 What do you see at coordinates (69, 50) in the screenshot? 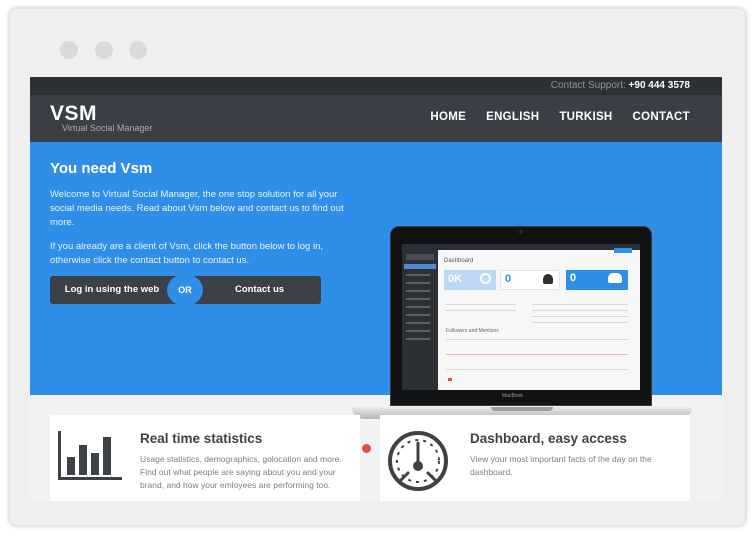
I see `window-close-icon` at bounding box center [69, 50].